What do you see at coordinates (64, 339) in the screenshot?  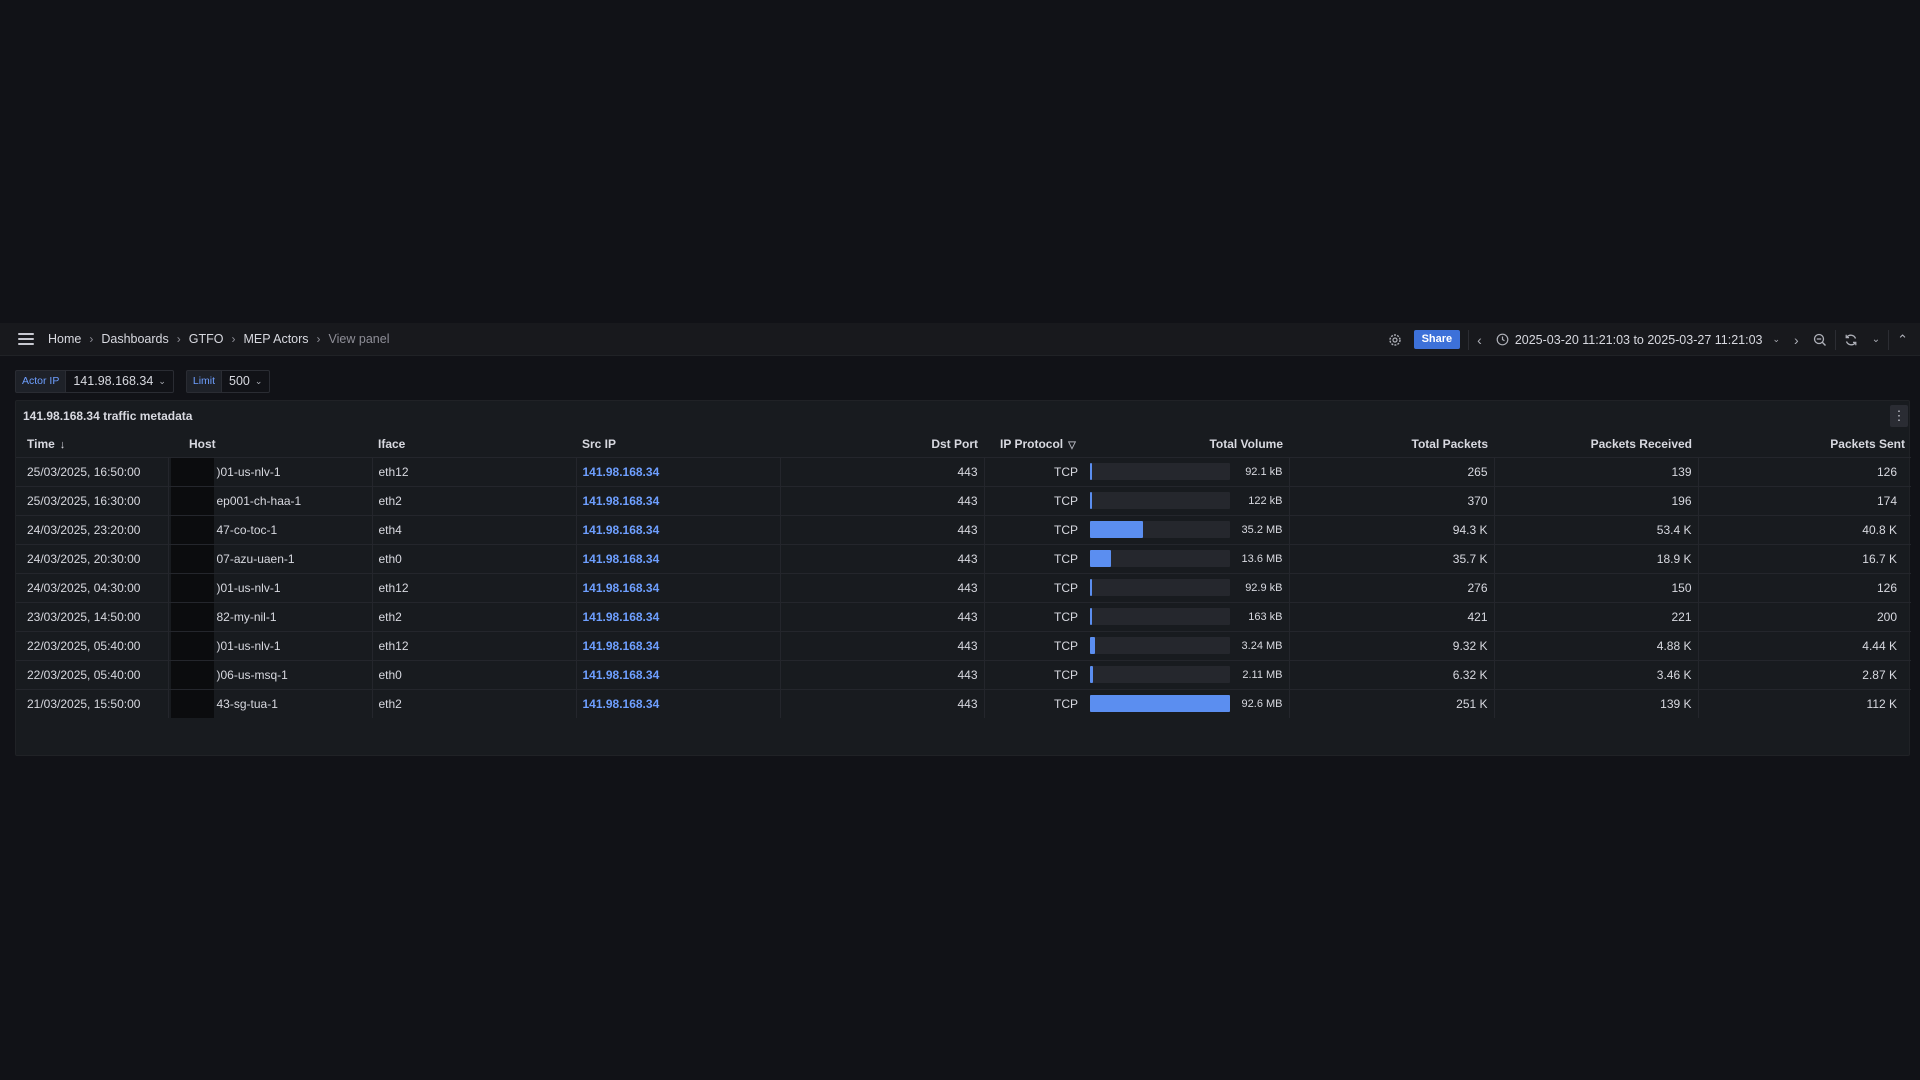 I see `breadcrumb-home: Home` at bounding box center [64, 339].